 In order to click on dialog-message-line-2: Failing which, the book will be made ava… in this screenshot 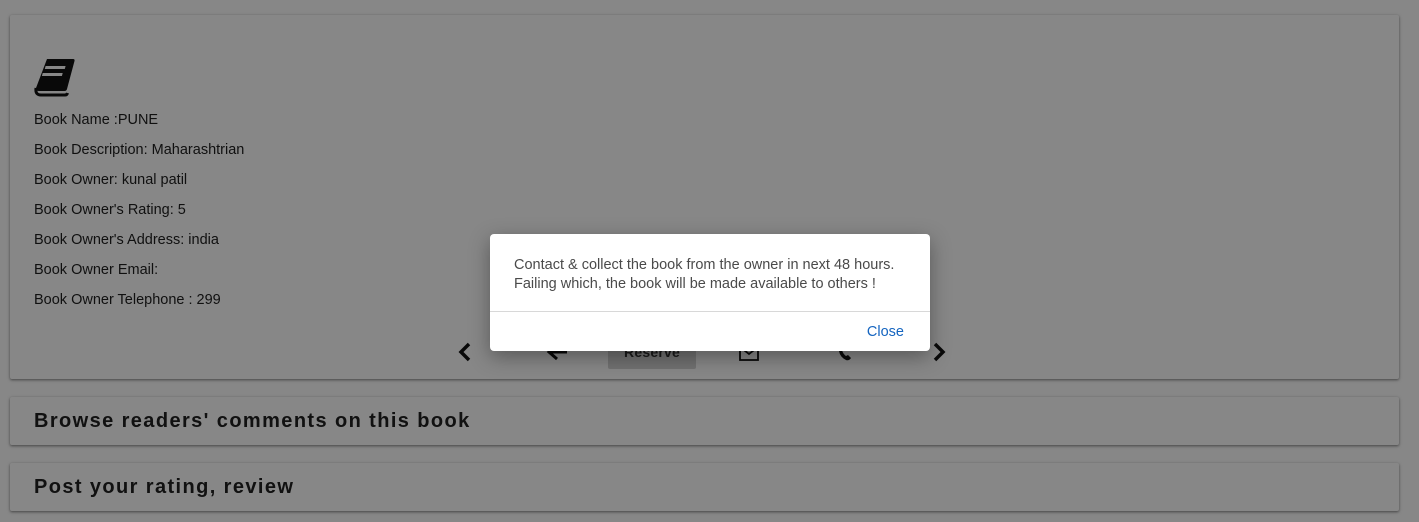, I will do `click(695, 284)`.